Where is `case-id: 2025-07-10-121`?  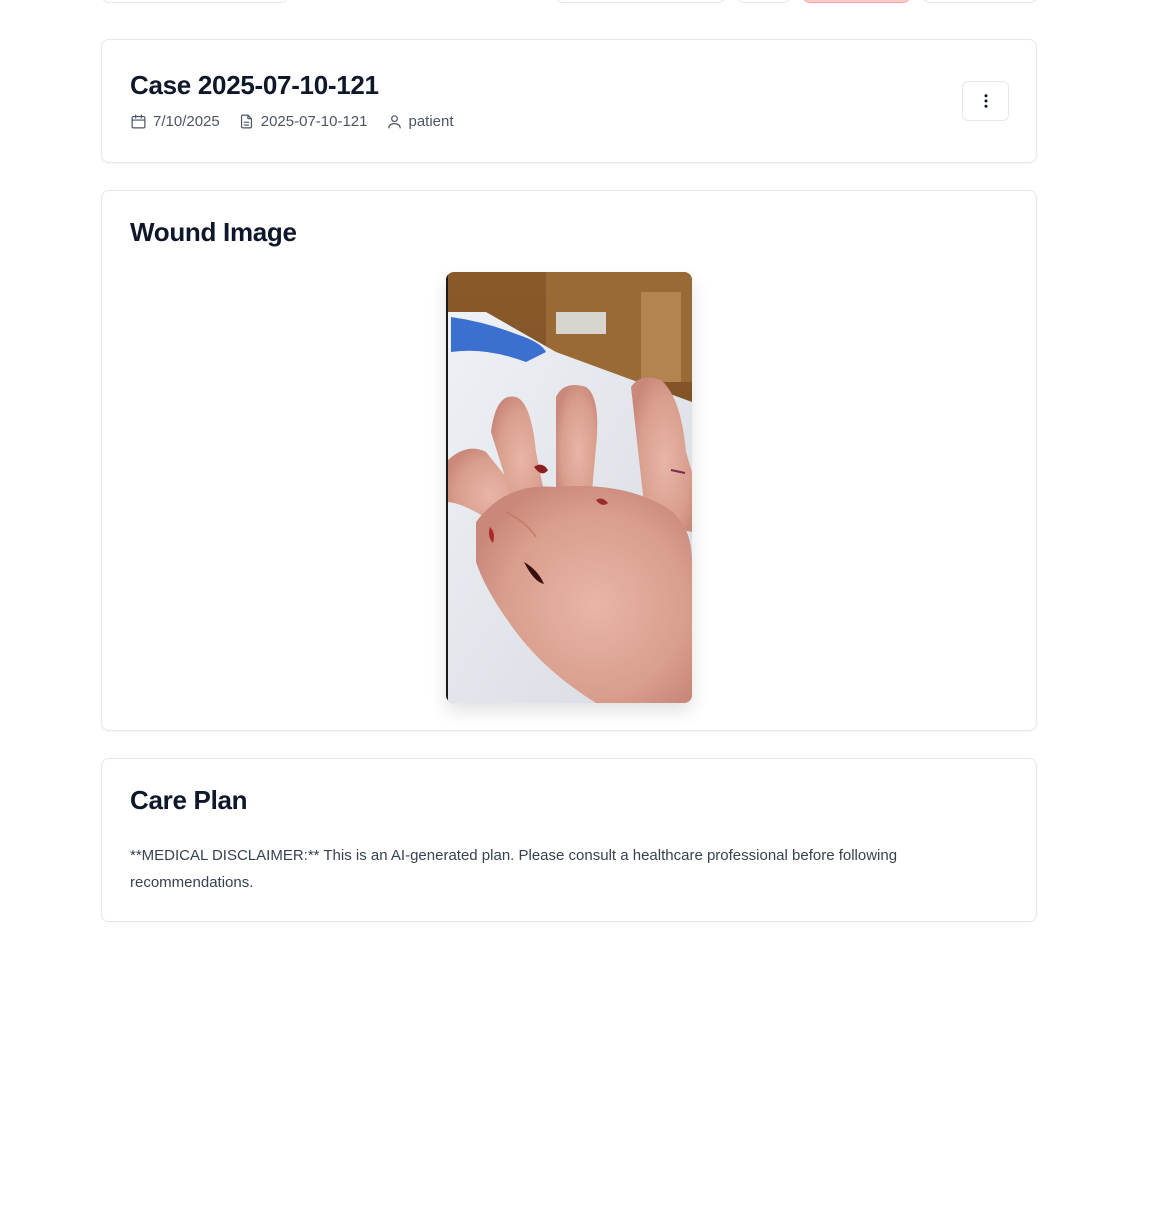 case-id: 2025-07-10-121 is located at coordinates (303, 121).